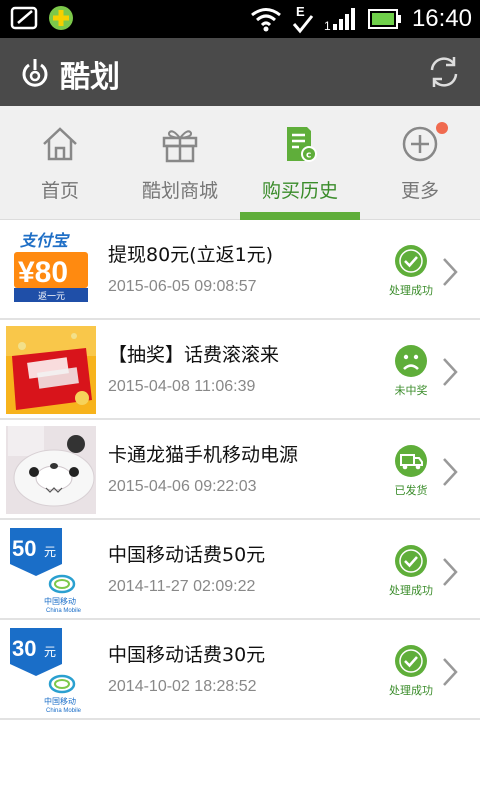 This screenshot has width=480, height=800. I want to click on signal-icon: 1, so click(339, 20).